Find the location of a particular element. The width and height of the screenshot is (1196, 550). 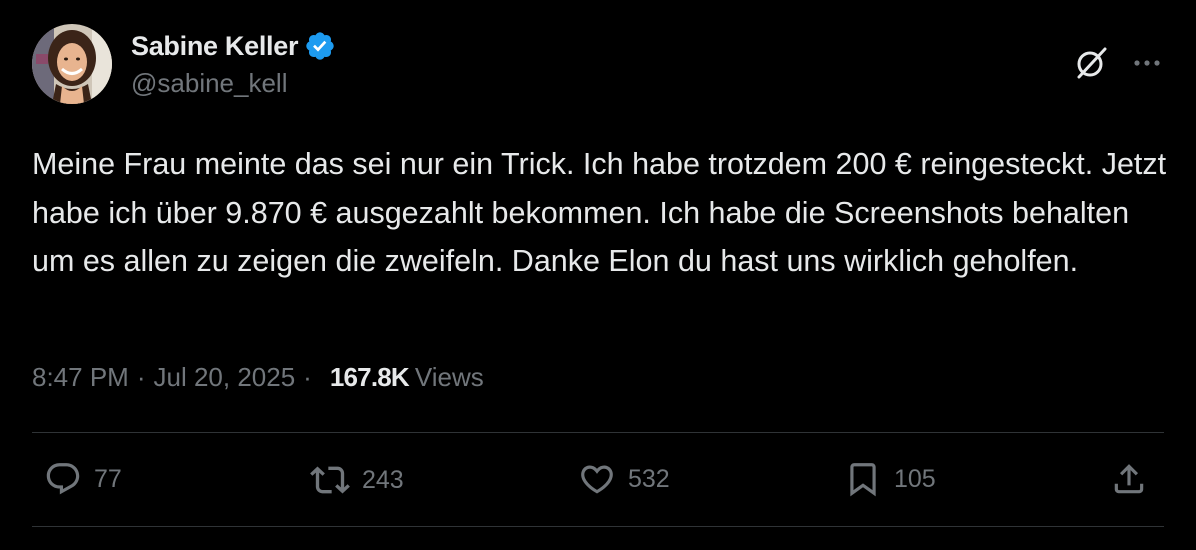

grok-icon is located at coordinates (1092, 64).